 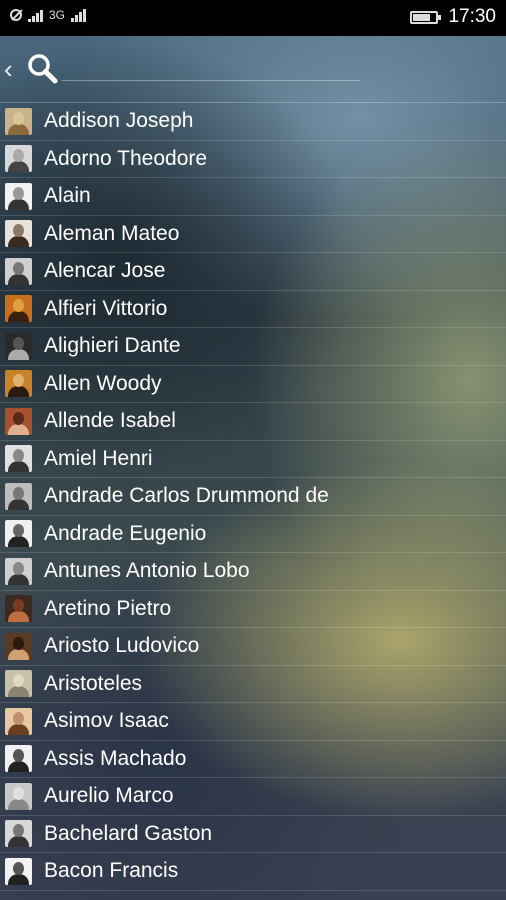 What do you see at coordinates (109, 796) in the screenshot?
I see `list-item-name: Aurelio Marco` at bounding box center [109, 796].